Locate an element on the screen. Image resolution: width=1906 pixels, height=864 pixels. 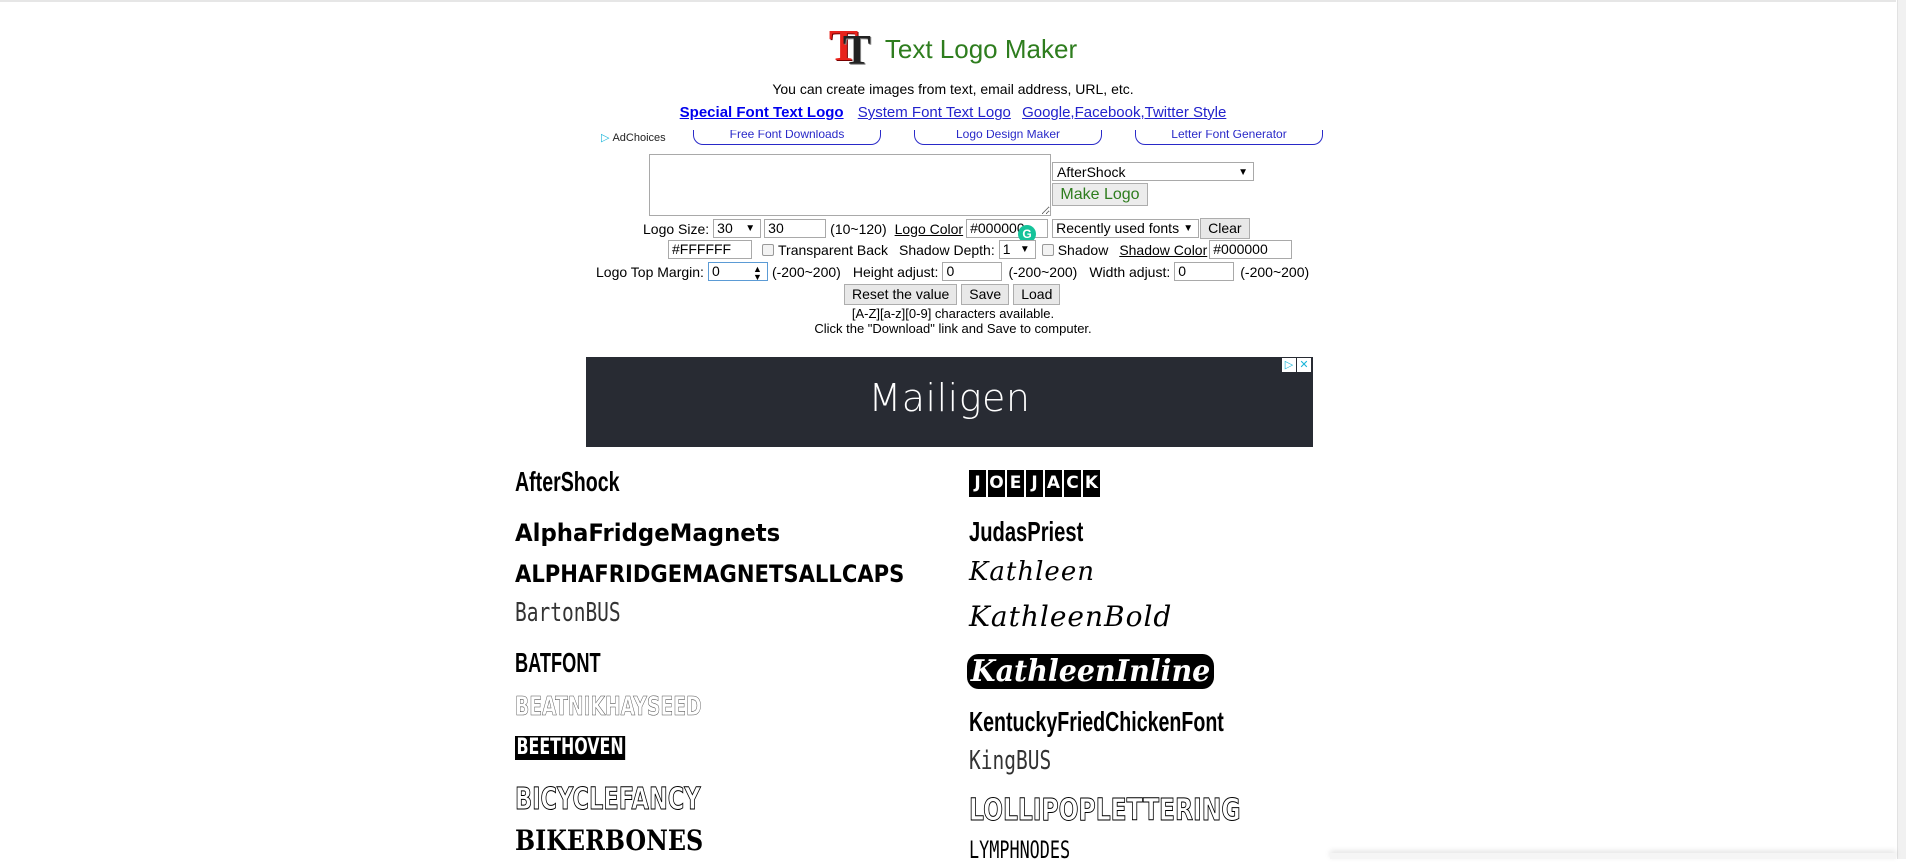
reset-button: Reset the value is located at coordinates (901, 294).